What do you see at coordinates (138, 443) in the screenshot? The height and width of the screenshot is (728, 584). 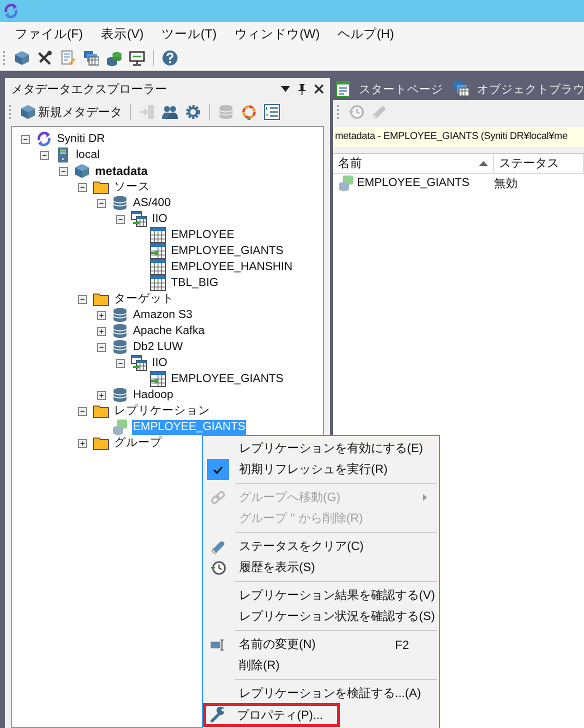 I see `tree-item: グループ` at bounding box center [138, 443].